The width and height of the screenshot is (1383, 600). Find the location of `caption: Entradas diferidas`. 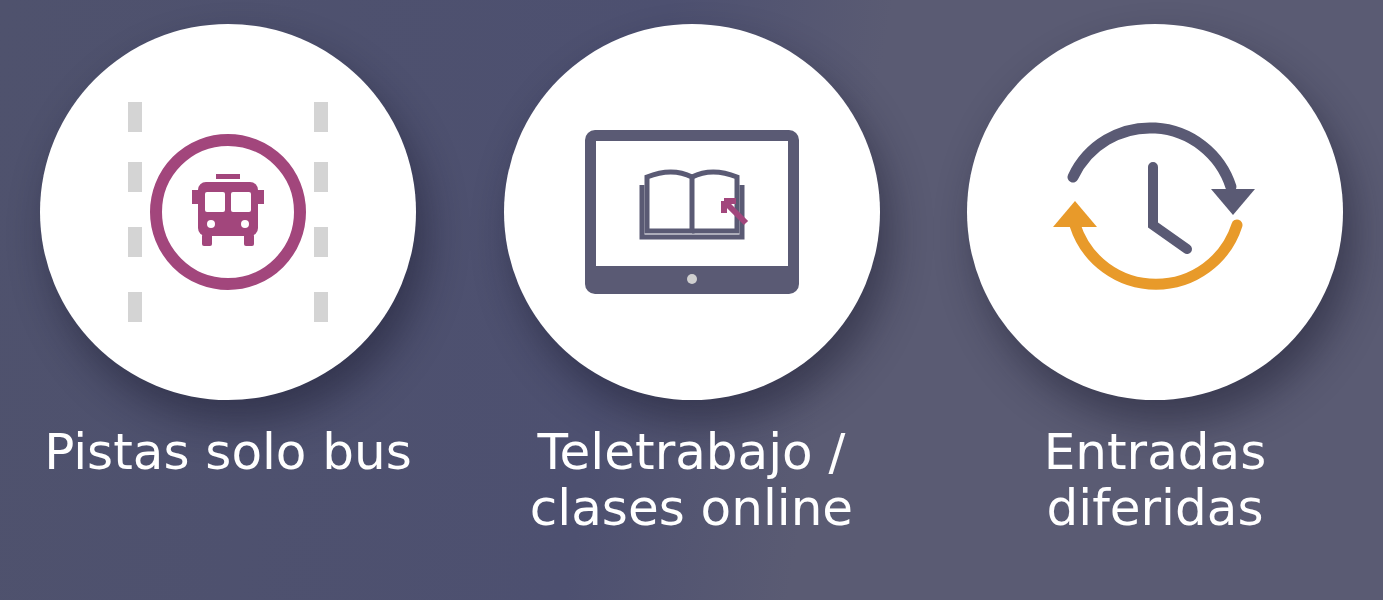

caption: Entradas diferidas is located at coordinates (1155, 480).